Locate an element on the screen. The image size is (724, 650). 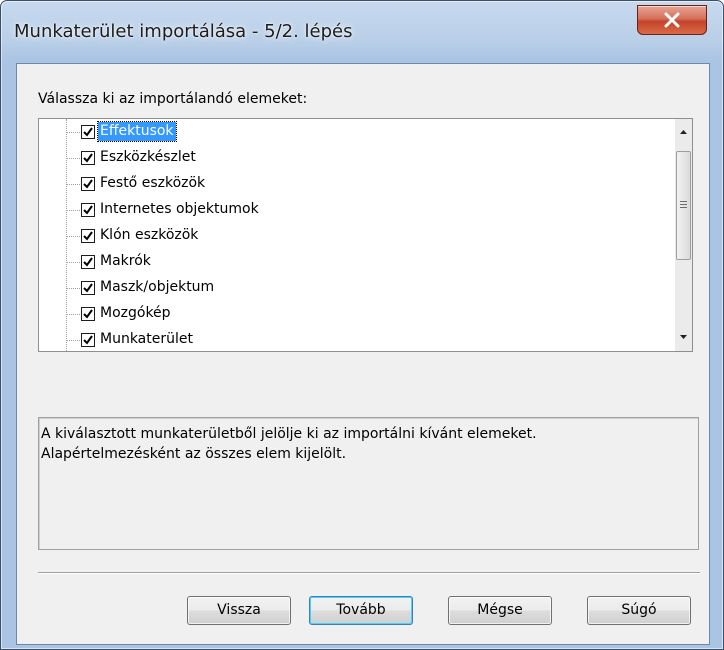
title-bar: Munkaterület importálása - 5/2. lépés is located at coordinates (362, 32).